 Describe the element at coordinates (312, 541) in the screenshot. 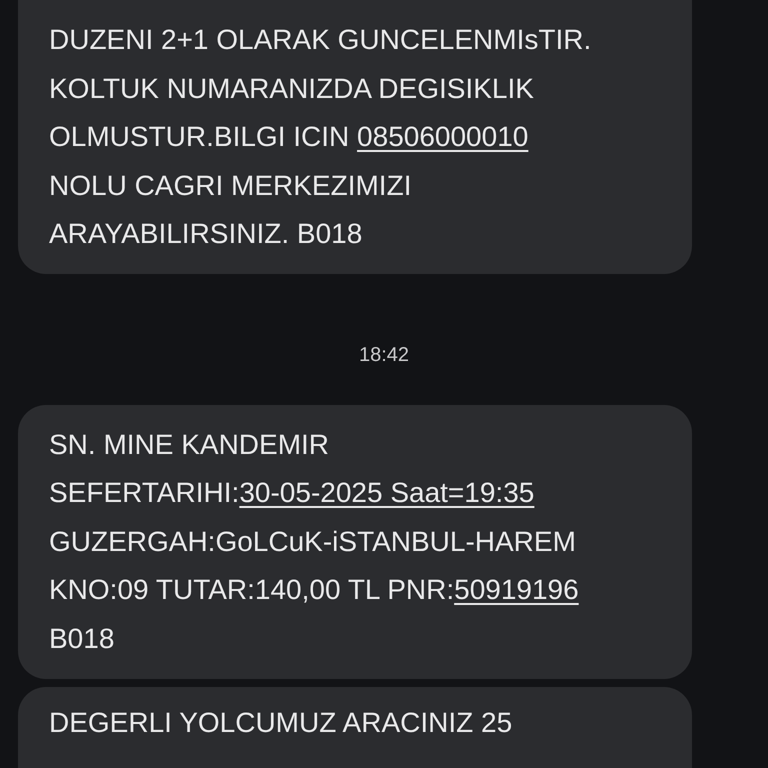

I see `message-text: GUZERGAH:GoLCuK-iSTANBUL-HAREM` at that location.